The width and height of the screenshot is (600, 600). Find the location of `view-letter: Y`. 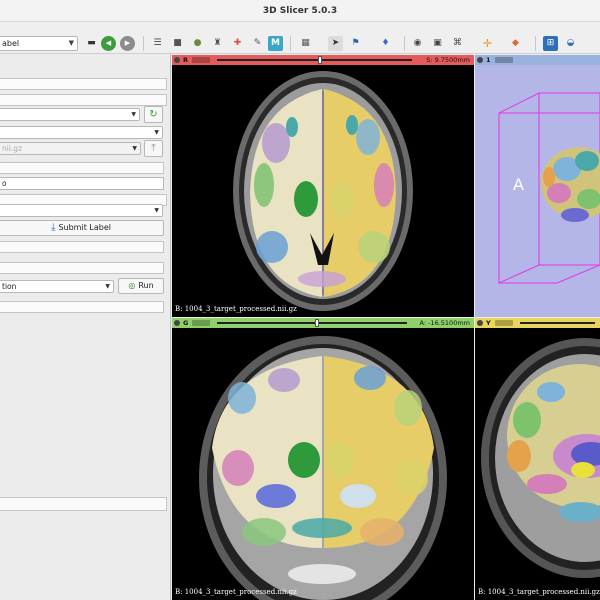

view-letter: Y is located at coordinates (488, 323).